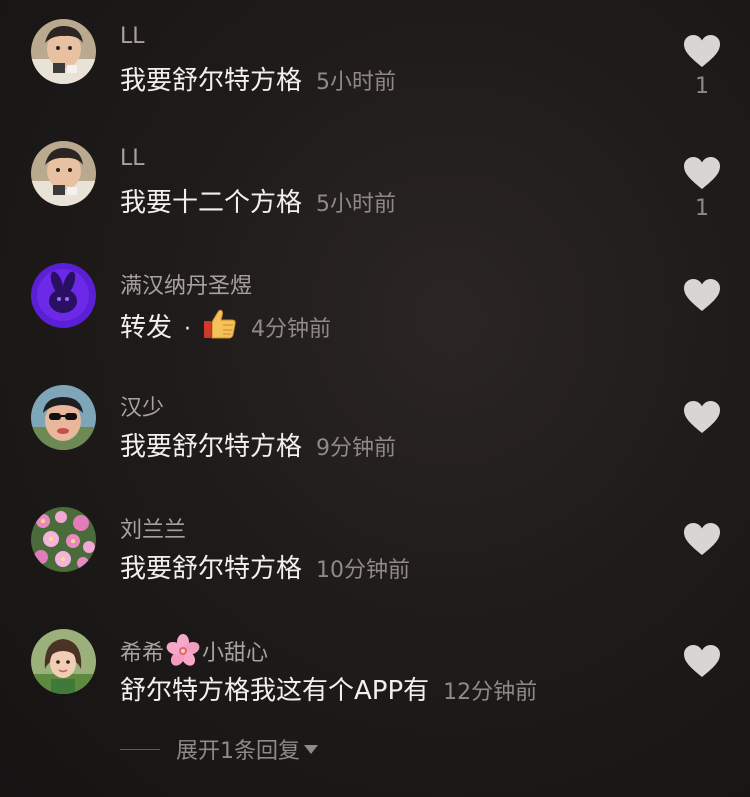 The height and width of the screenshot is (797, 750). Describe the element at coordinates (146, 328) in the screenshot. I see `comment-text: 转发` at that location.